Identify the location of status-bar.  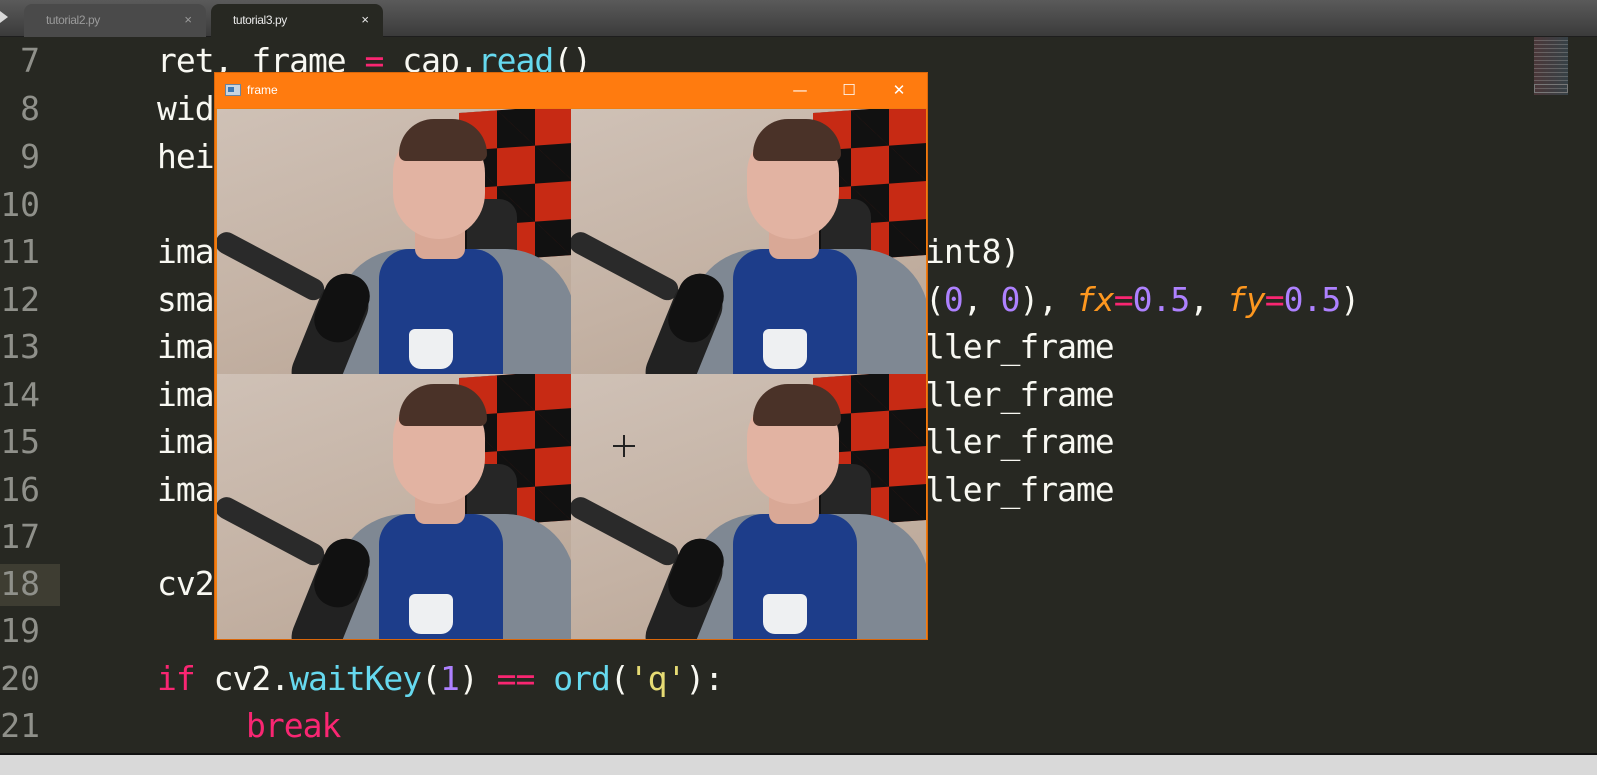
(798, 764).